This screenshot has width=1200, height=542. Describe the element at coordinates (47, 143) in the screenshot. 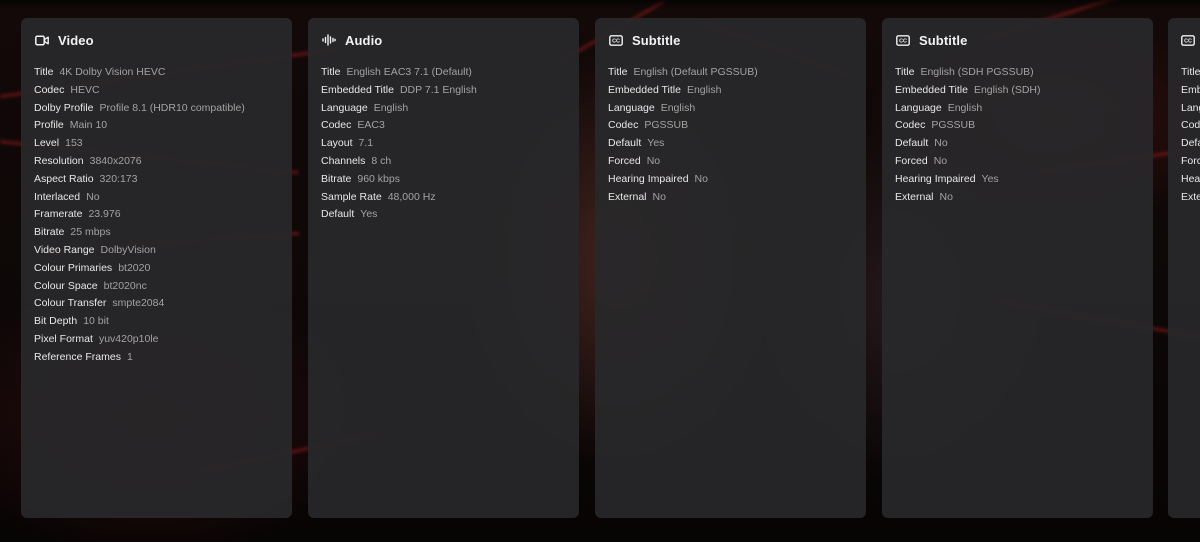

I see `info-label: Level` at that location.